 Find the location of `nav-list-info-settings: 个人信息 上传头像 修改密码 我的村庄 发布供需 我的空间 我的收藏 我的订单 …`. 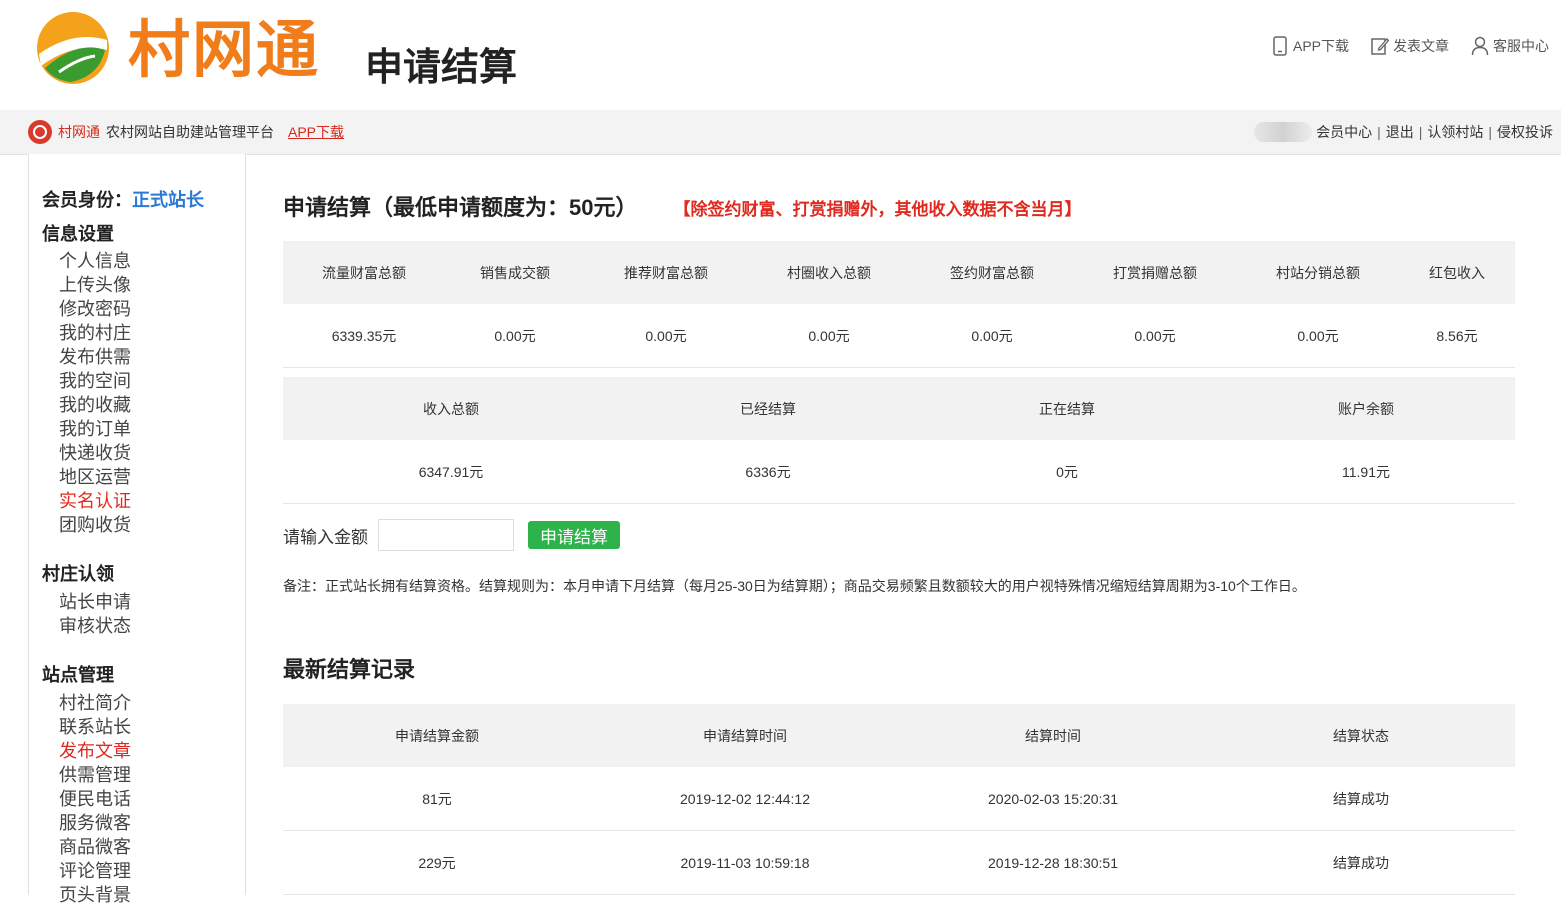

nav-list-info-settings: 个人信息 上传头像 修改密码 我的村庄 发布供需 我的空间 我的收藏 我的订单 … is located at coordinates (95, 393).